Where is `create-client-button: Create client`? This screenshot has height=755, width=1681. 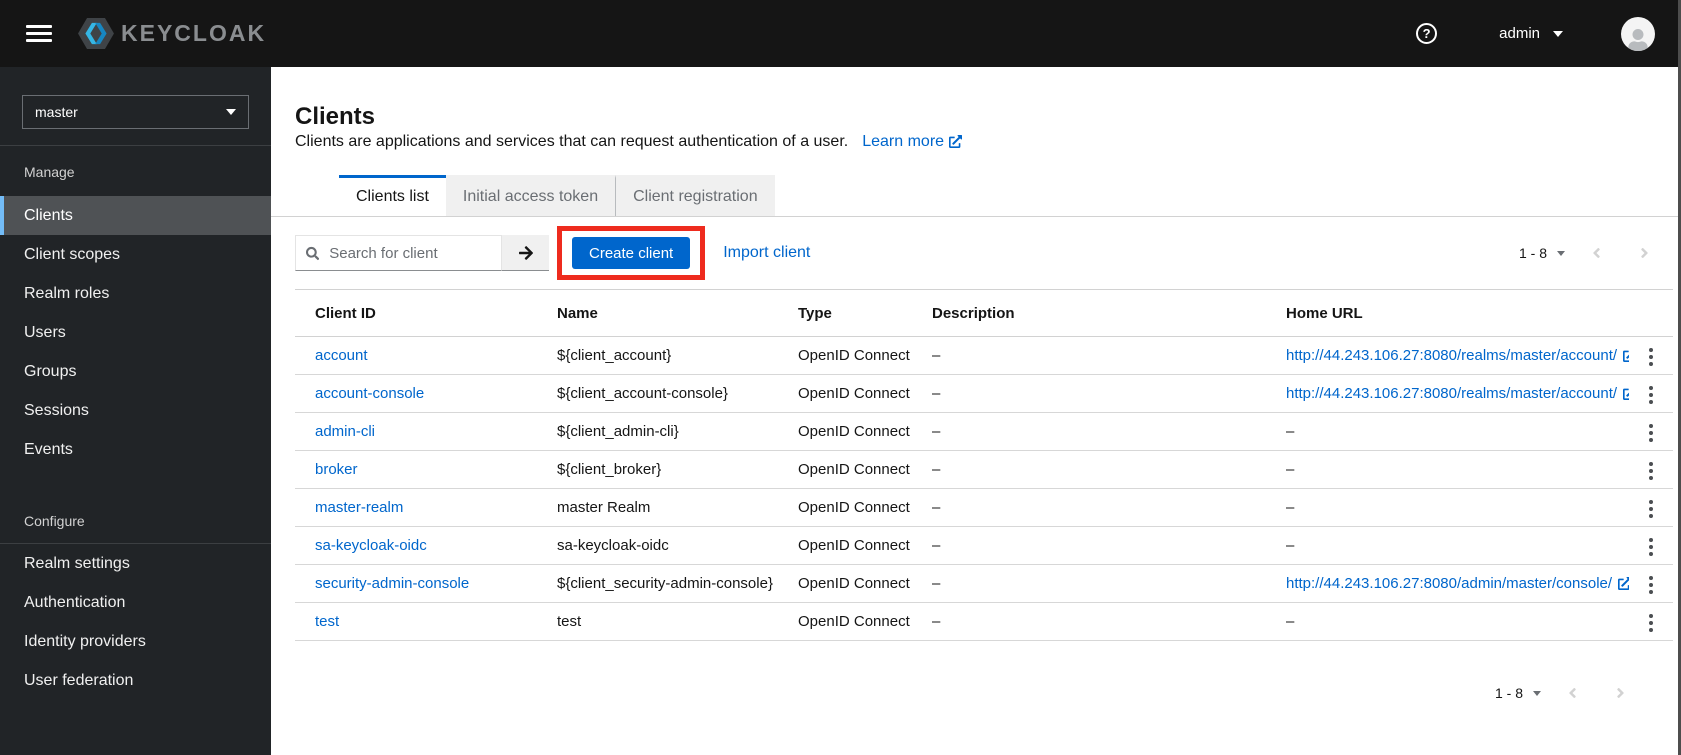 create-client-button: Create client is located at coordinates (631, 253).